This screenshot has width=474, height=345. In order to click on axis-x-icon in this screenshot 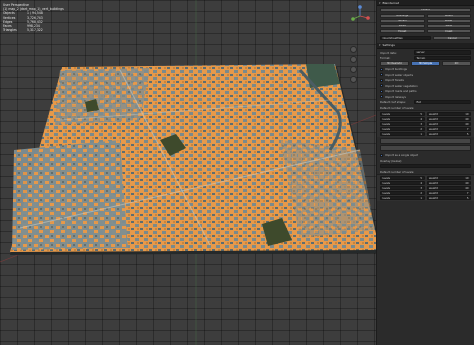, I will do `click(368, 18)`.